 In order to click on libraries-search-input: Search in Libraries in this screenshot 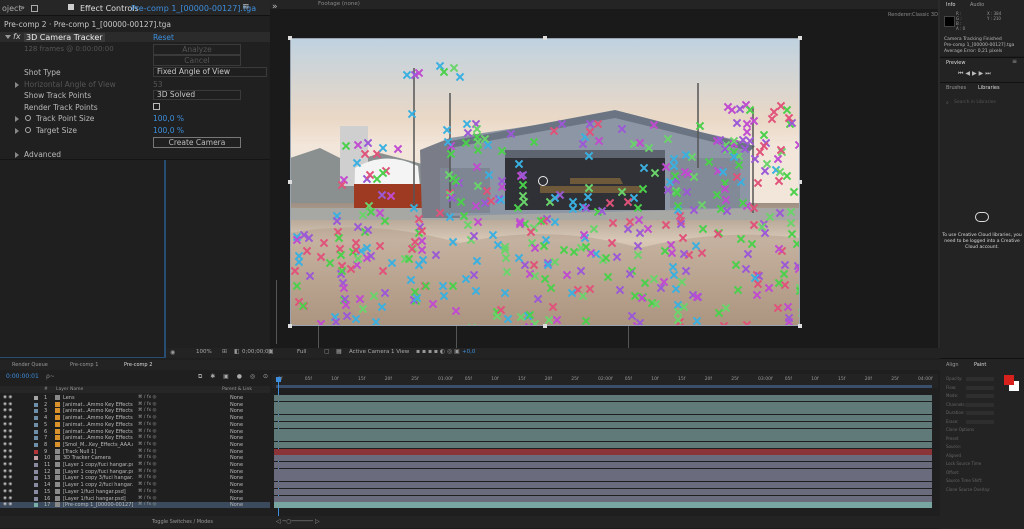, I will do `click(975, 102)`.